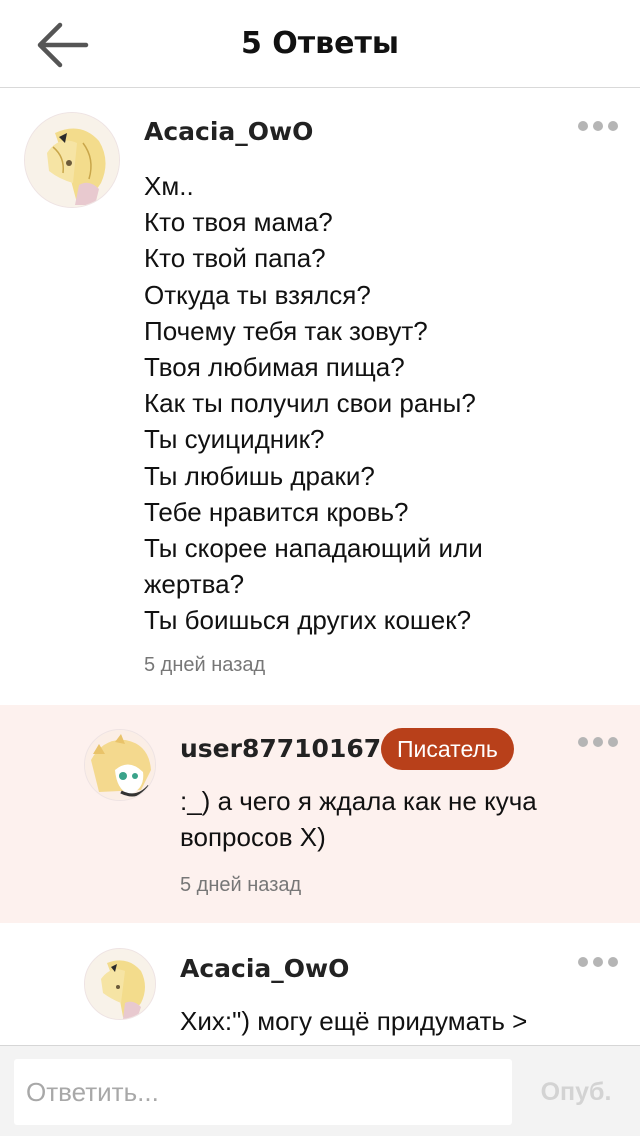  I want to click on top-bar: 5 Ответы, so click(320, 44).